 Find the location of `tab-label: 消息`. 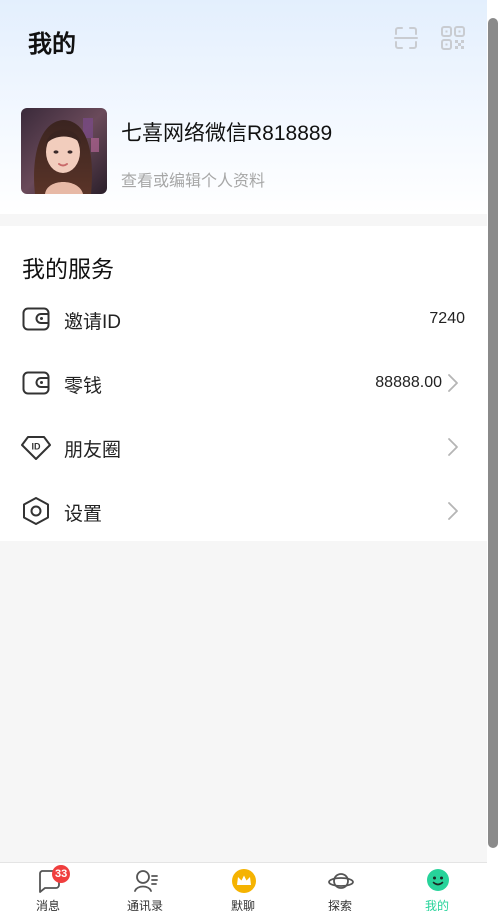

tab-label: 消息 is located at coordinates (47, 905).